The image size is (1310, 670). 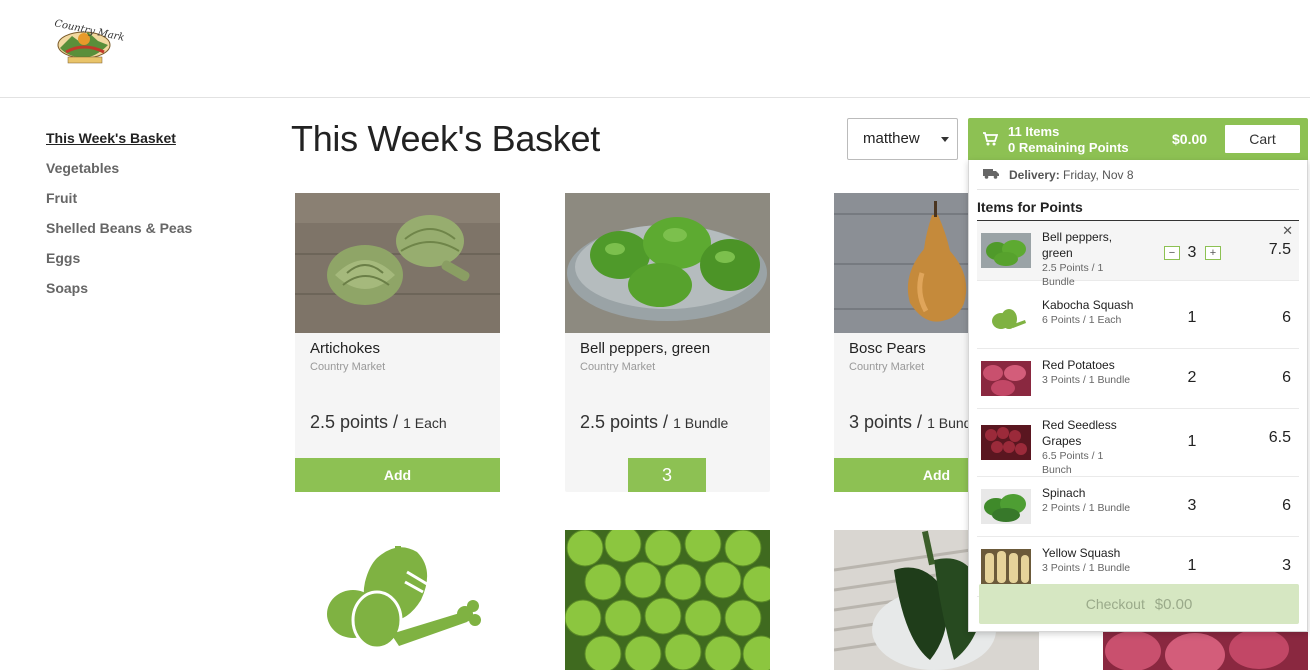 I want to click on cart-icon, so click(x=990, y=139).